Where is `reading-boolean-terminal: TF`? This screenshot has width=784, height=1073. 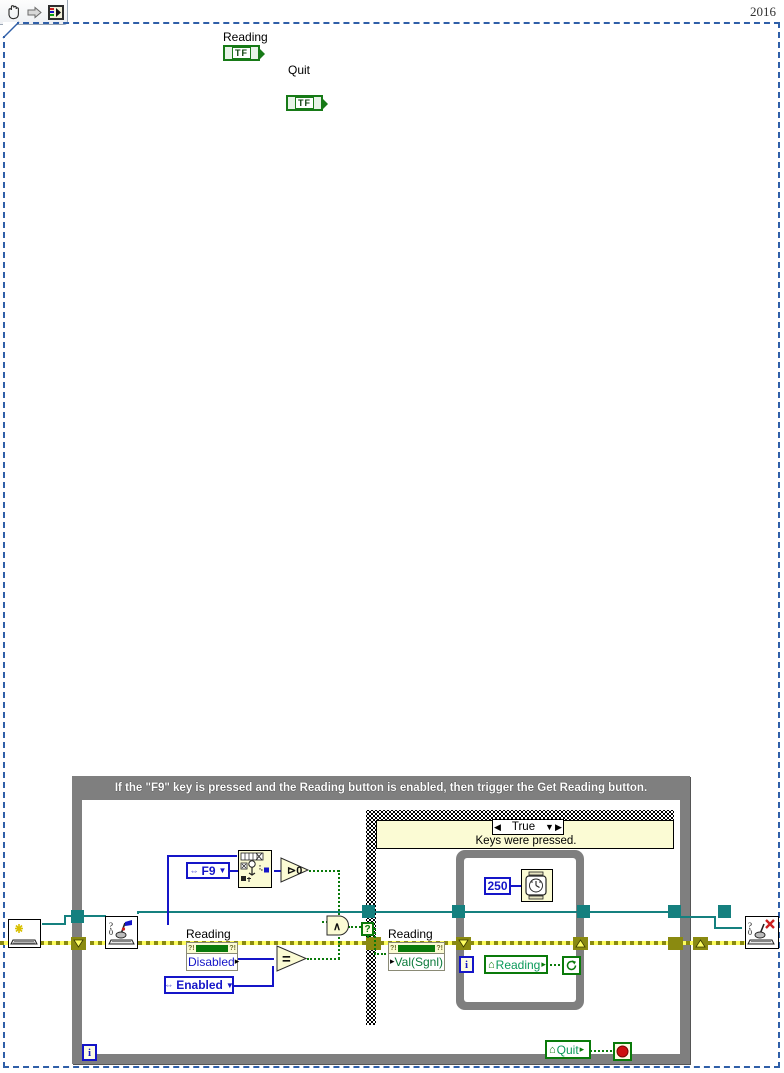 reading-boolean-terminal: TF is located at coordinates (244, 53).